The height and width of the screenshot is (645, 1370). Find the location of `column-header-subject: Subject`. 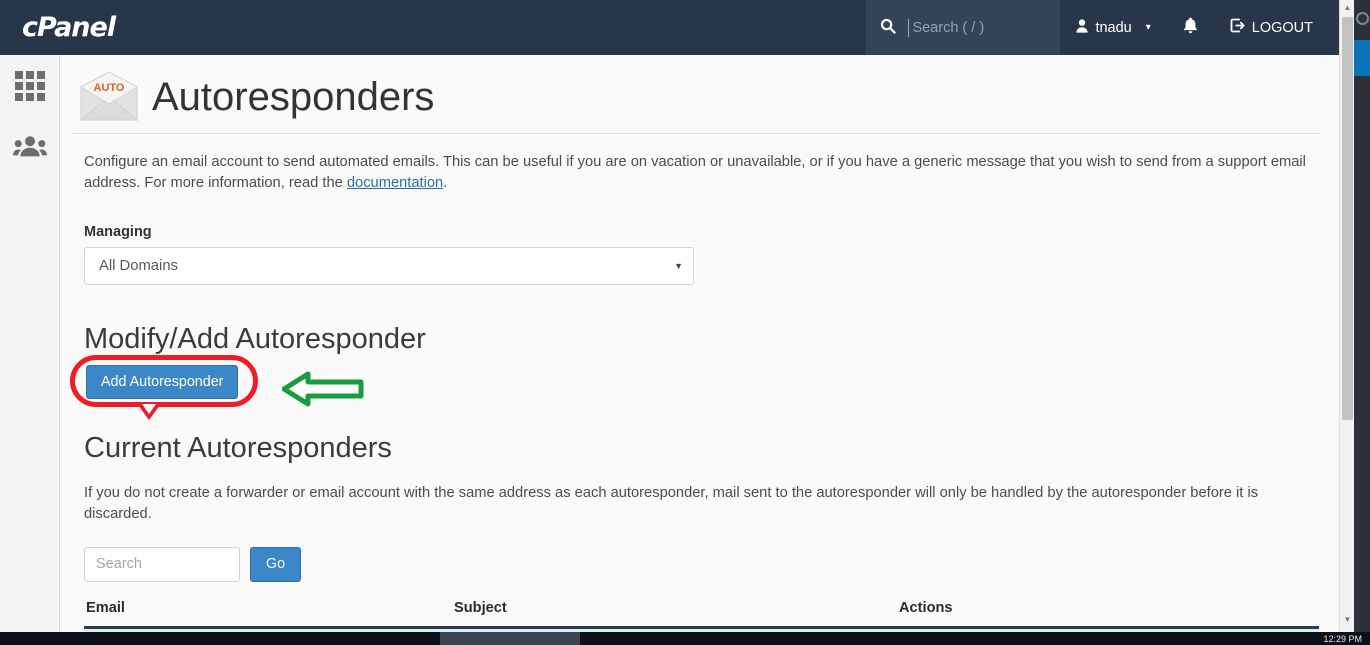

column-header-subject: Subject is located at coordinates (676, 614).